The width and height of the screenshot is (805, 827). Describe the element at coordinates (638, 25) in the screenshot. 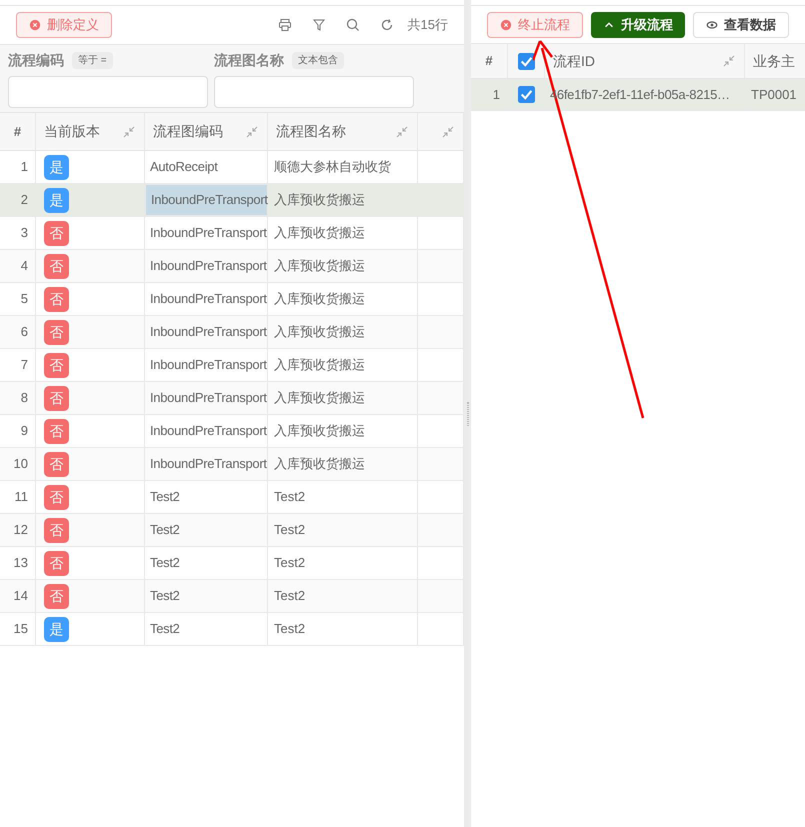

I see `primary-button: 升级流程` at that location.